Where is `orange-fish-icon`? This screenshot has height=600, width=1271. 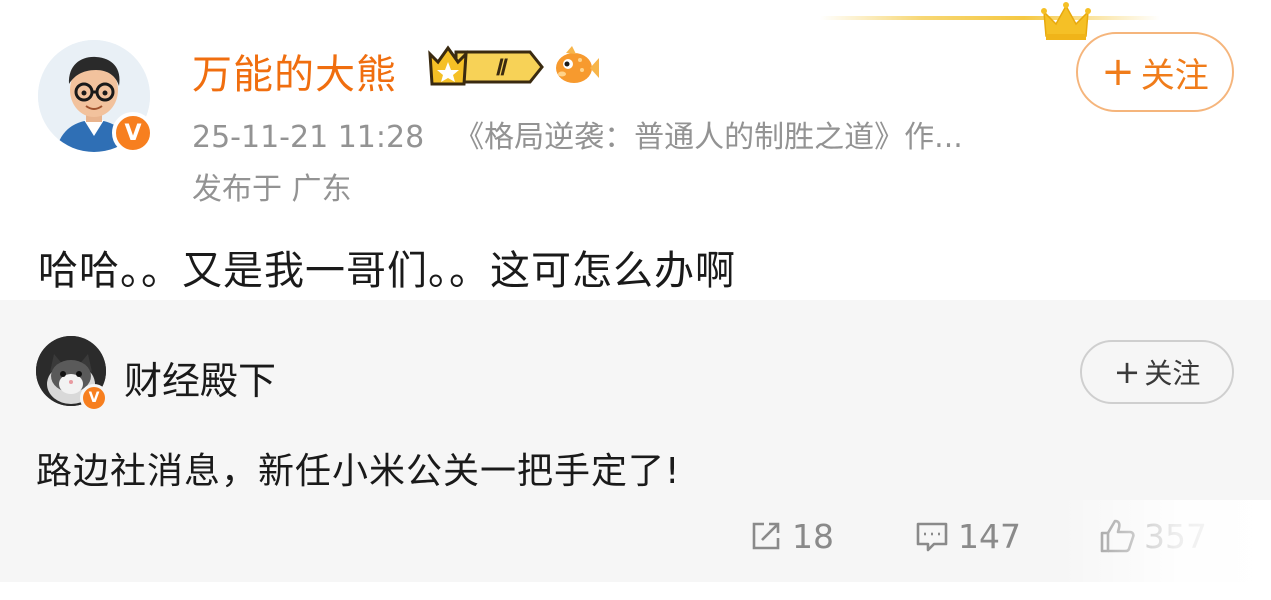
orange-fish-icon is located at coordinates (577, 64).